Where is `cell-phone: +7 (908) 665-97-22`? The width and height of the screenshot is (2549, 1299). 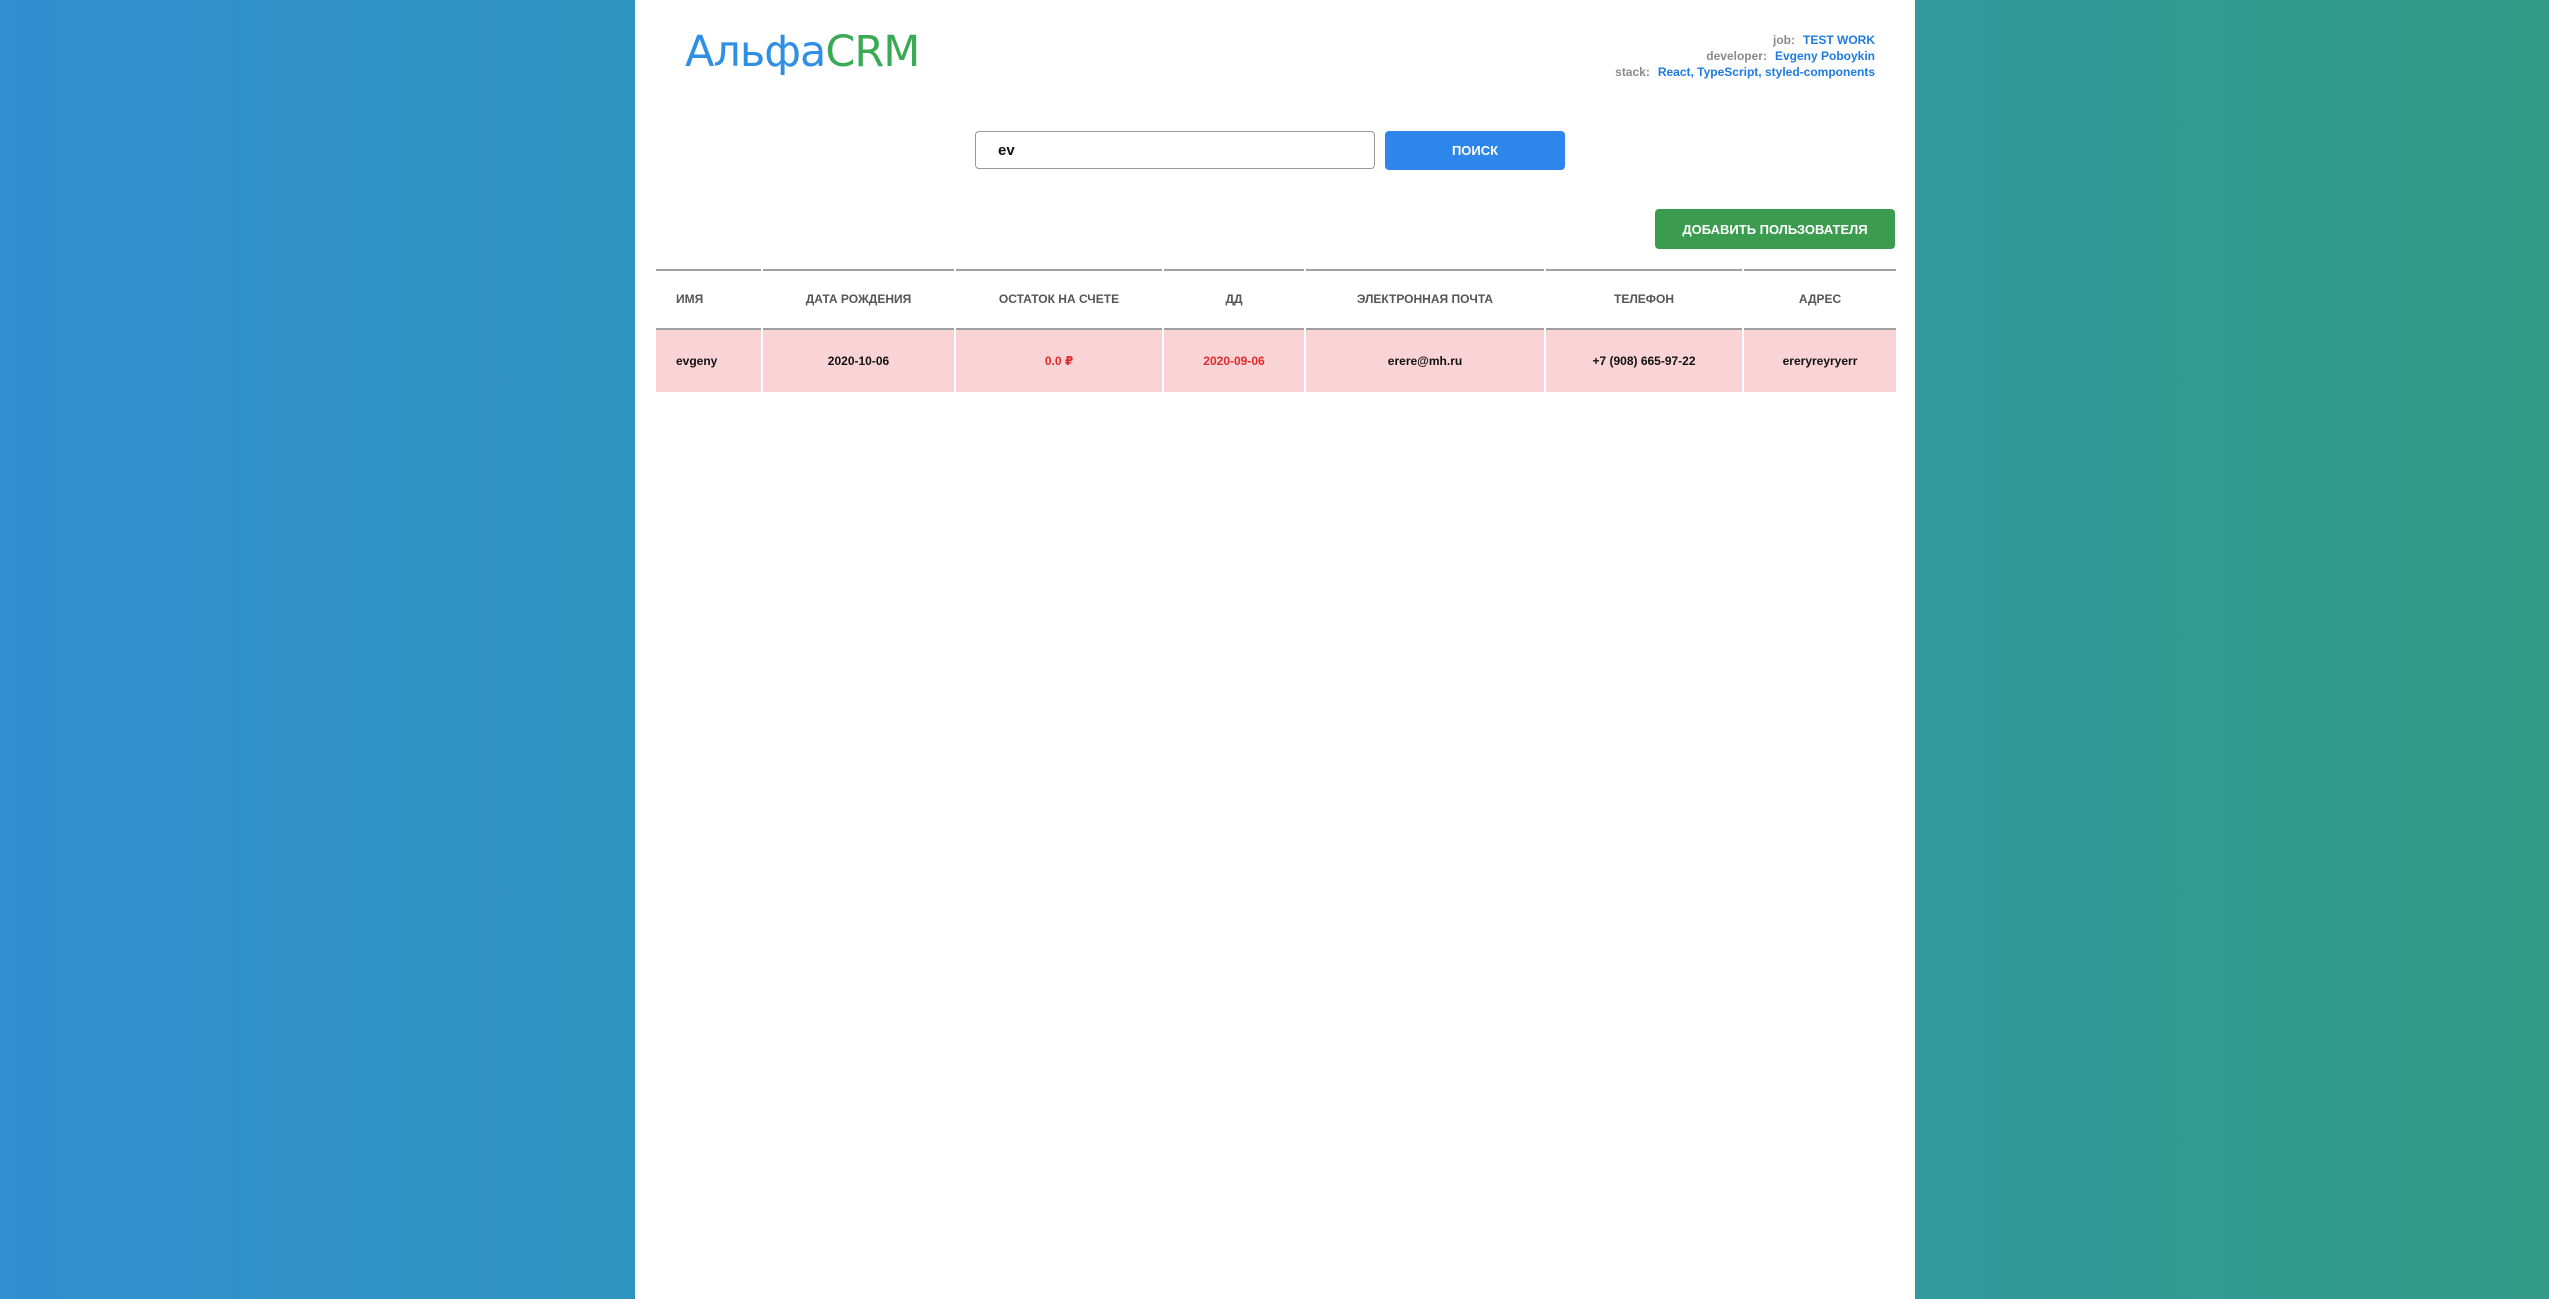
cell-phone: +7 (908) 665-97-22 is located at coordinates (1644, 361).